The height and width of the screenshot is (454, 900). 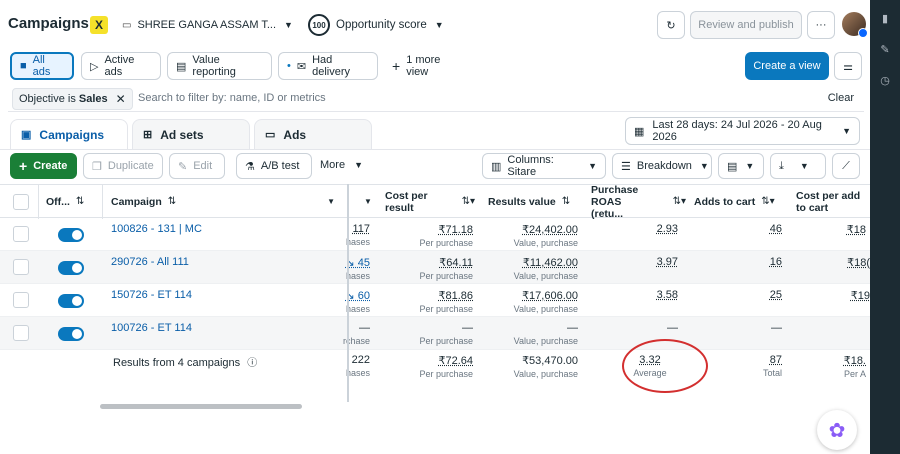 I want to click on ab-test-label: A/B test, so click(x=280, y=166).